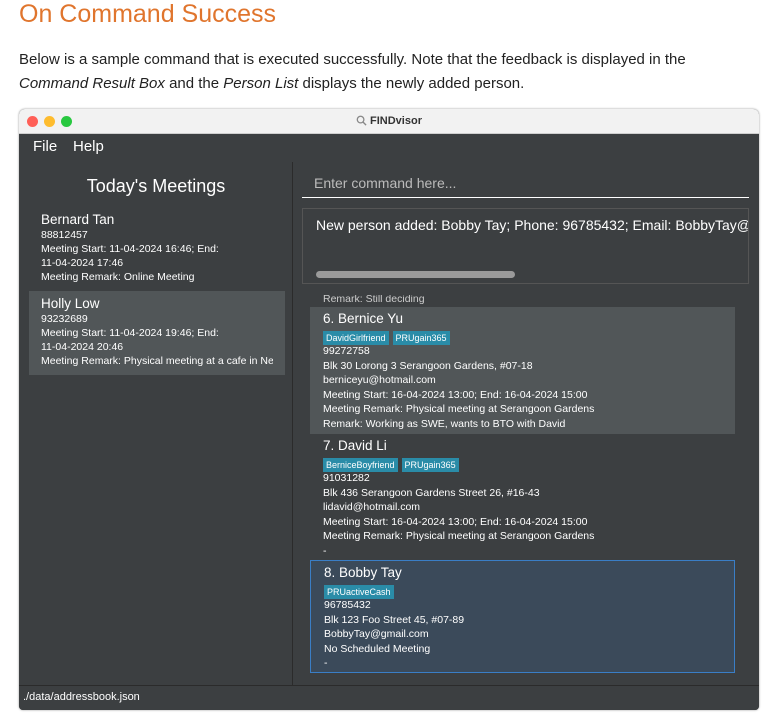 The width and height of the screenshot is (774, 725). What do you see at coordinates (522, 463) in the screenshot?
I see `person-tags: BerniceBoyfriend PRUgain365` at bounding box center [522, 463].